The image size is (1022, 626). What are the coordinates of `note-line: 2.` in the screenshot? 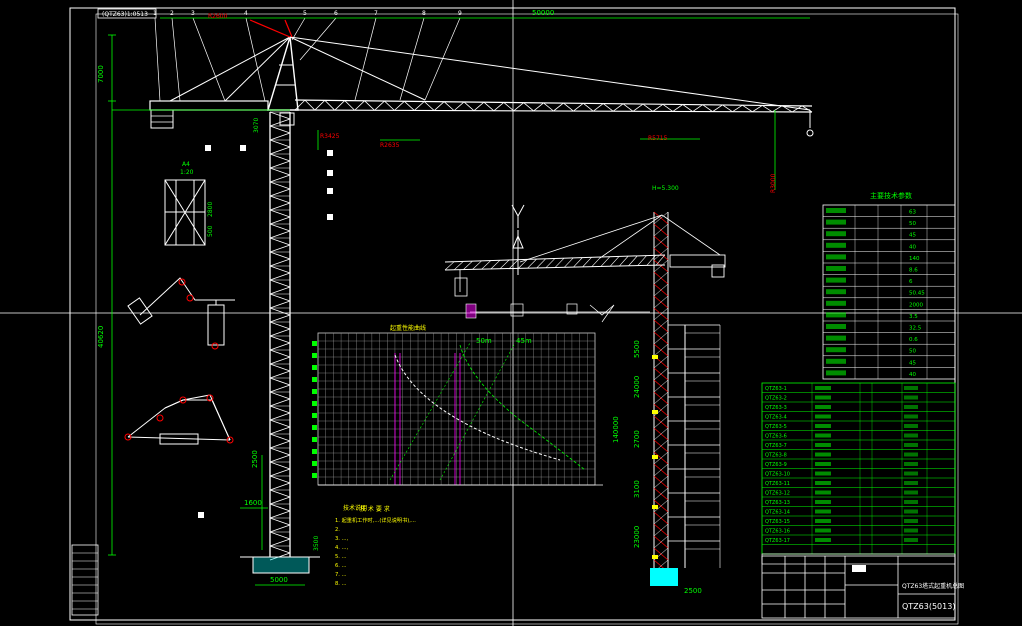 It's located at (337, 530).